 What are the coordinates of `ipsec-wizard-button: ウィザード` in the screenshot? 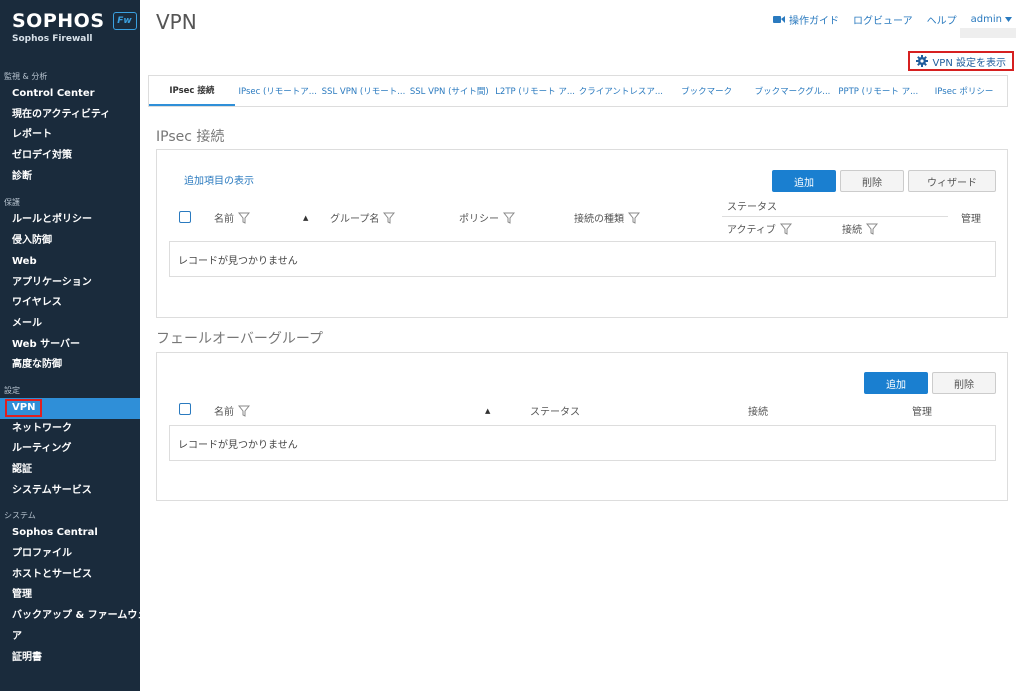 It's located at (952, 181).